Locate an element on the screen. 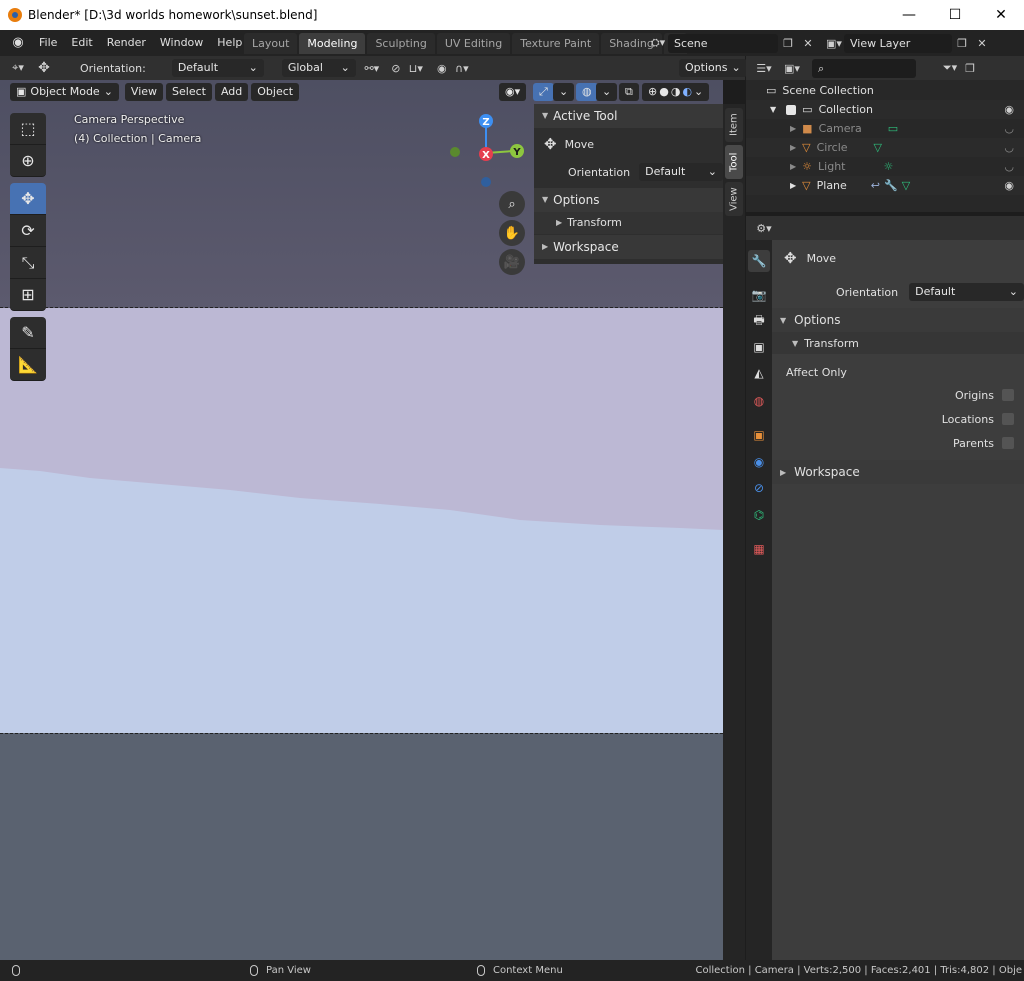  outliner-collection: ▼ ▭ Collection ◉ is located at coordinates (885, 109).